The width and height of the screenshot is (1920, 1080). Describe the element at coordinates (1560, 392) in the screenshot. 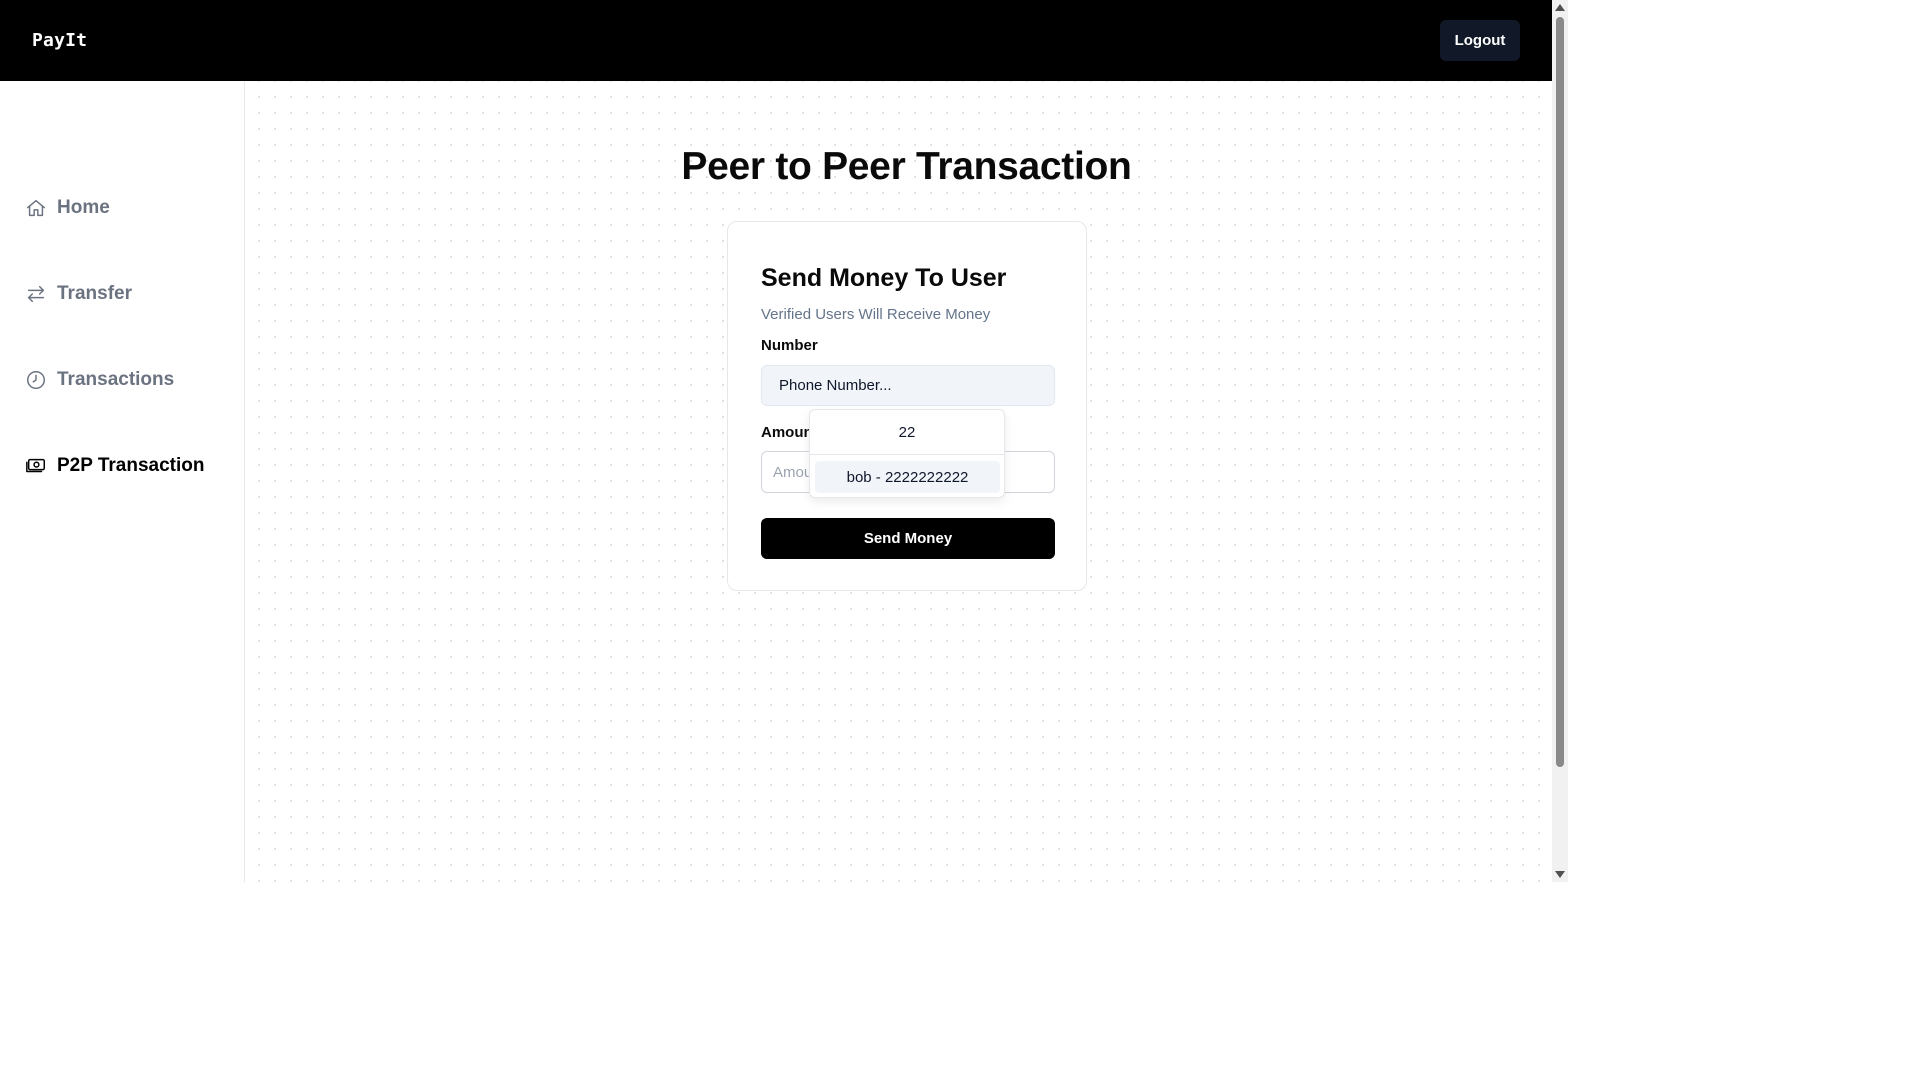

I see `scrollbar-thumb` at that location.